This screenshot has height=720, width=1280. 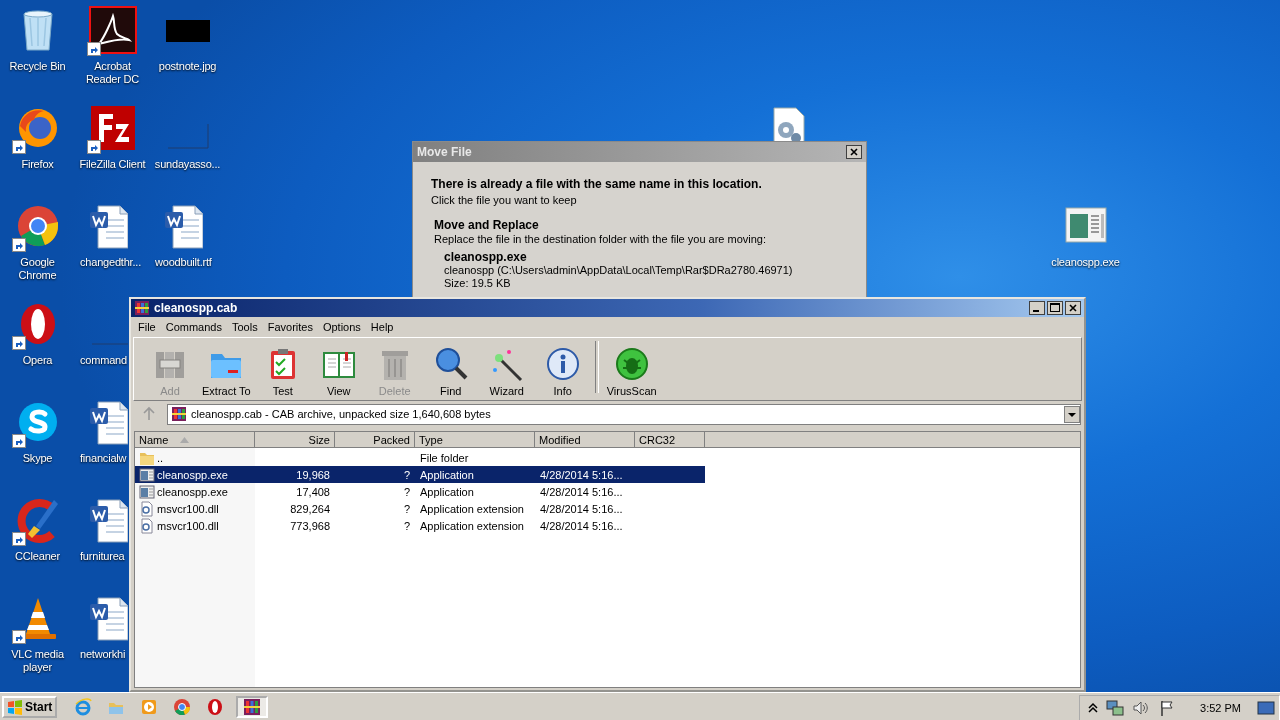 What do you see at coordinates (631, 364) in the screenshot?
I see `bug-icon` at bounding box center [631, 364].